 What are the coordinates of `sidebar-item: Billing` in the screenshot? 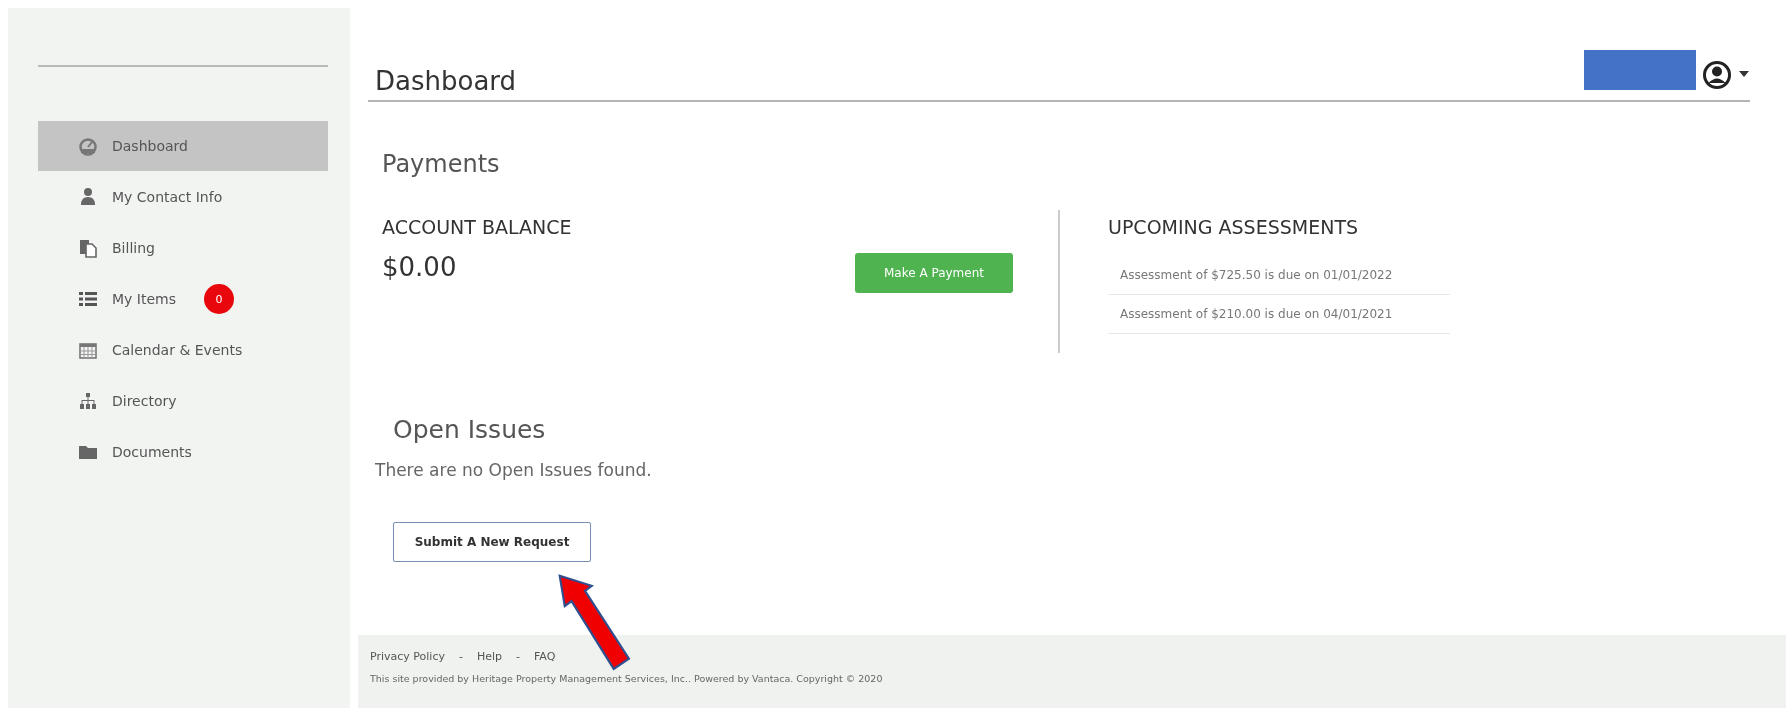 It's located at (183, 248).